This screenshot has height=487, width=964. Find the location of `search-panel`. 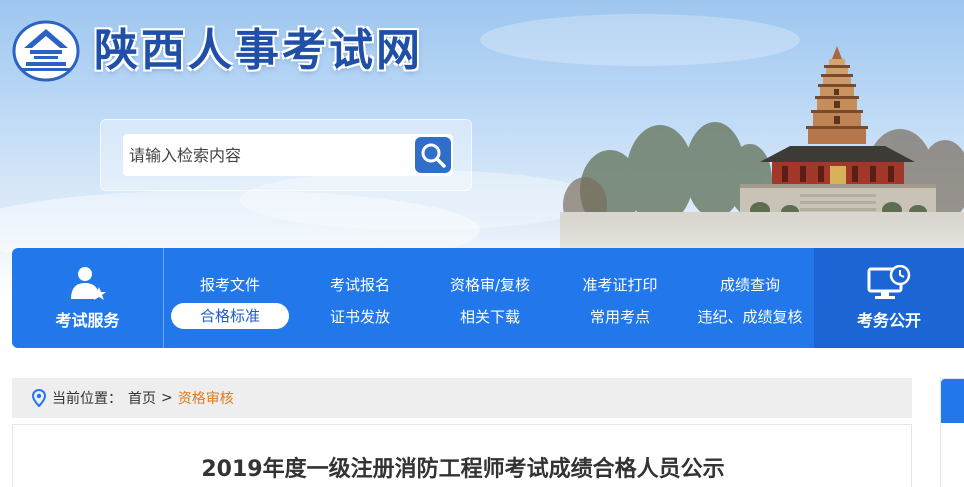

search-panel is located at coordinates (286, 155).